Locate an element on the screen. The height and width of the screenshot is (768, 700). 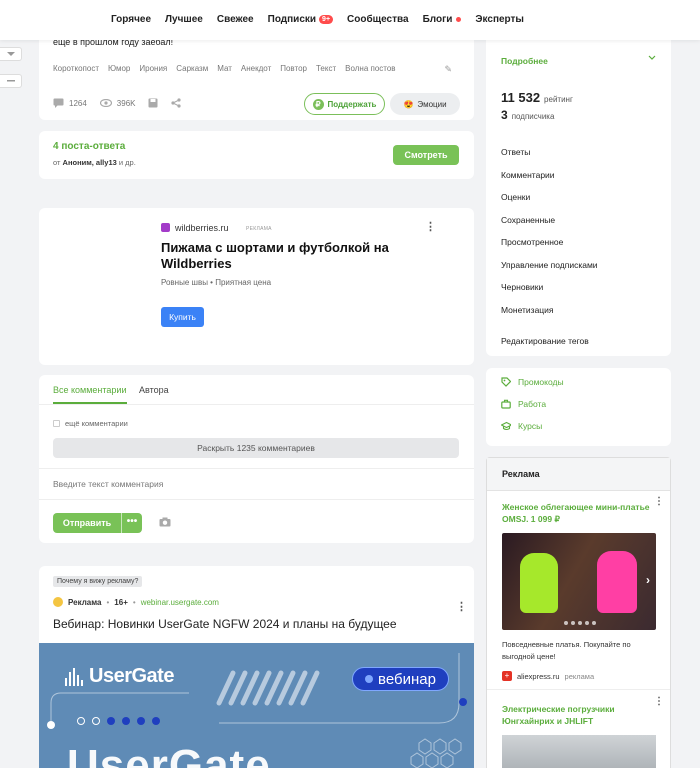
emotions-button: 😍 Эмоции is located at coordinates (425, 104).